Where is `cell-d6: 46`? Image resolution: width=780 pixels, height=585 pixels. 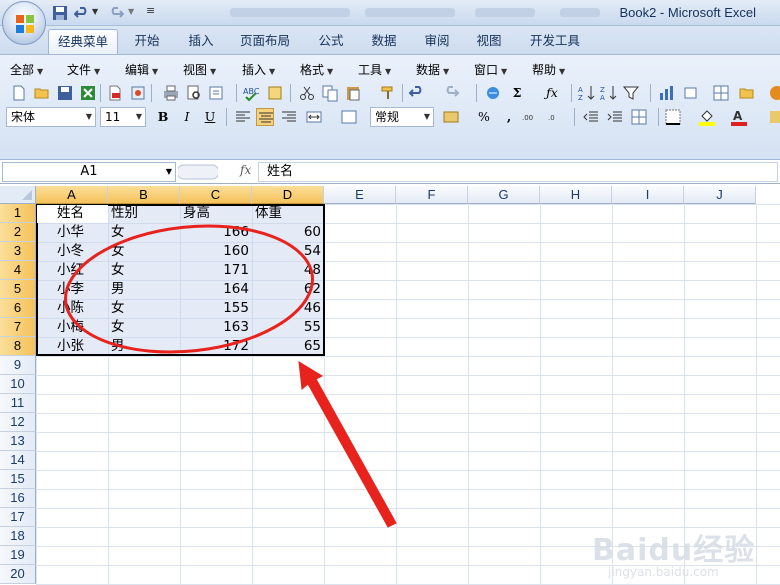 cell-d6: 46 is located at coordinates (288, 308).